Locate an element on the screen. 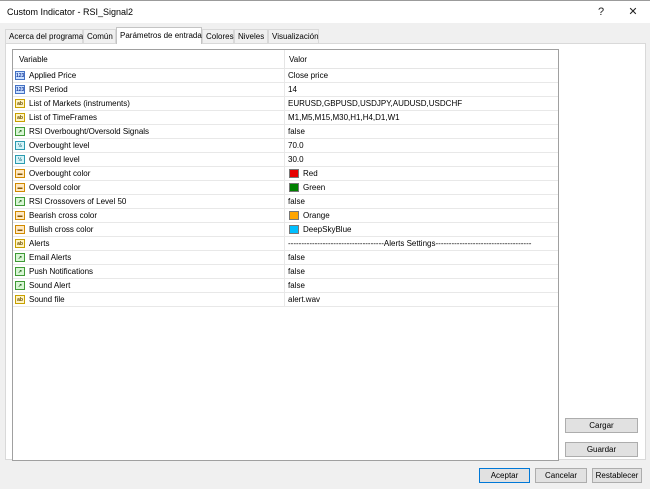 This screenshot has height=489, width=650. parameter-value: 70.0 is located at coordinates (296, 145).